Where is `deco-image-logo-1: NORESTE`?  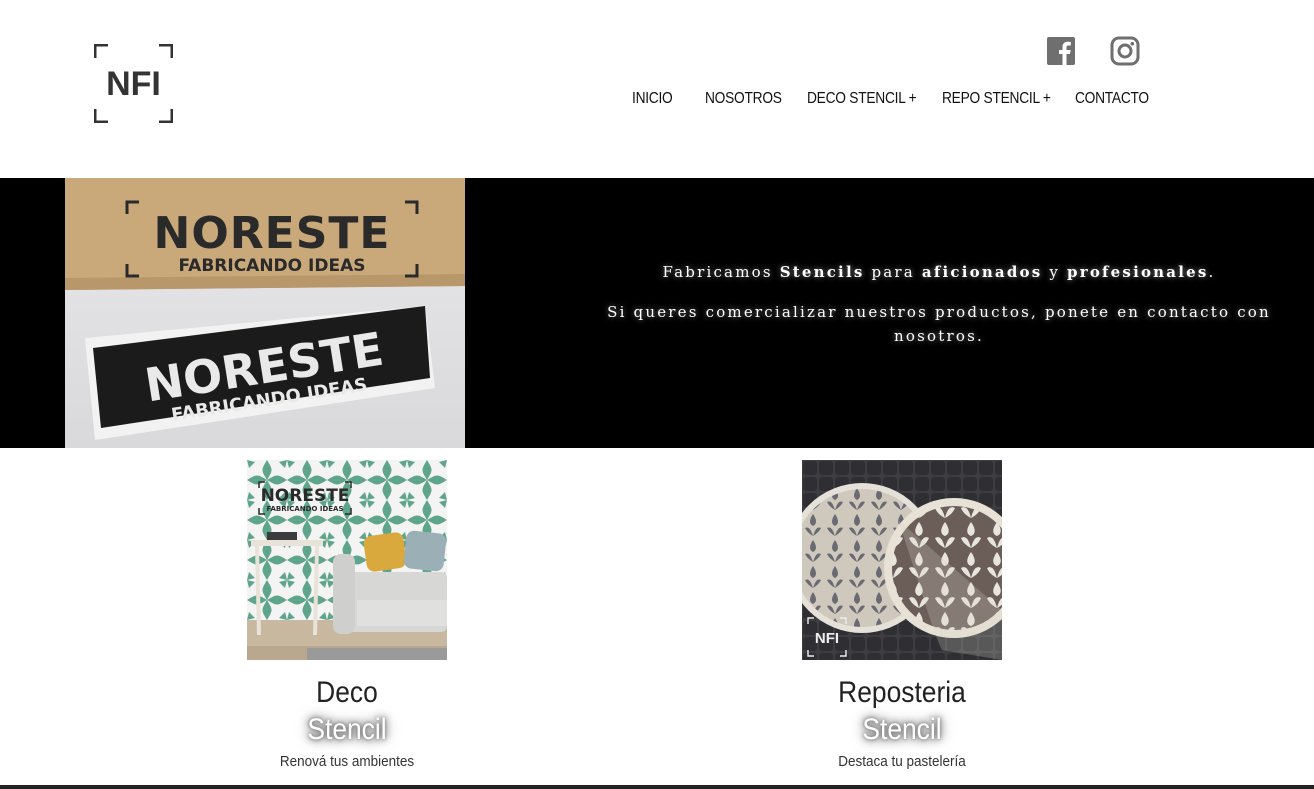 deco-image-logo-1: NORESTE is located at coordinates (305, 496).